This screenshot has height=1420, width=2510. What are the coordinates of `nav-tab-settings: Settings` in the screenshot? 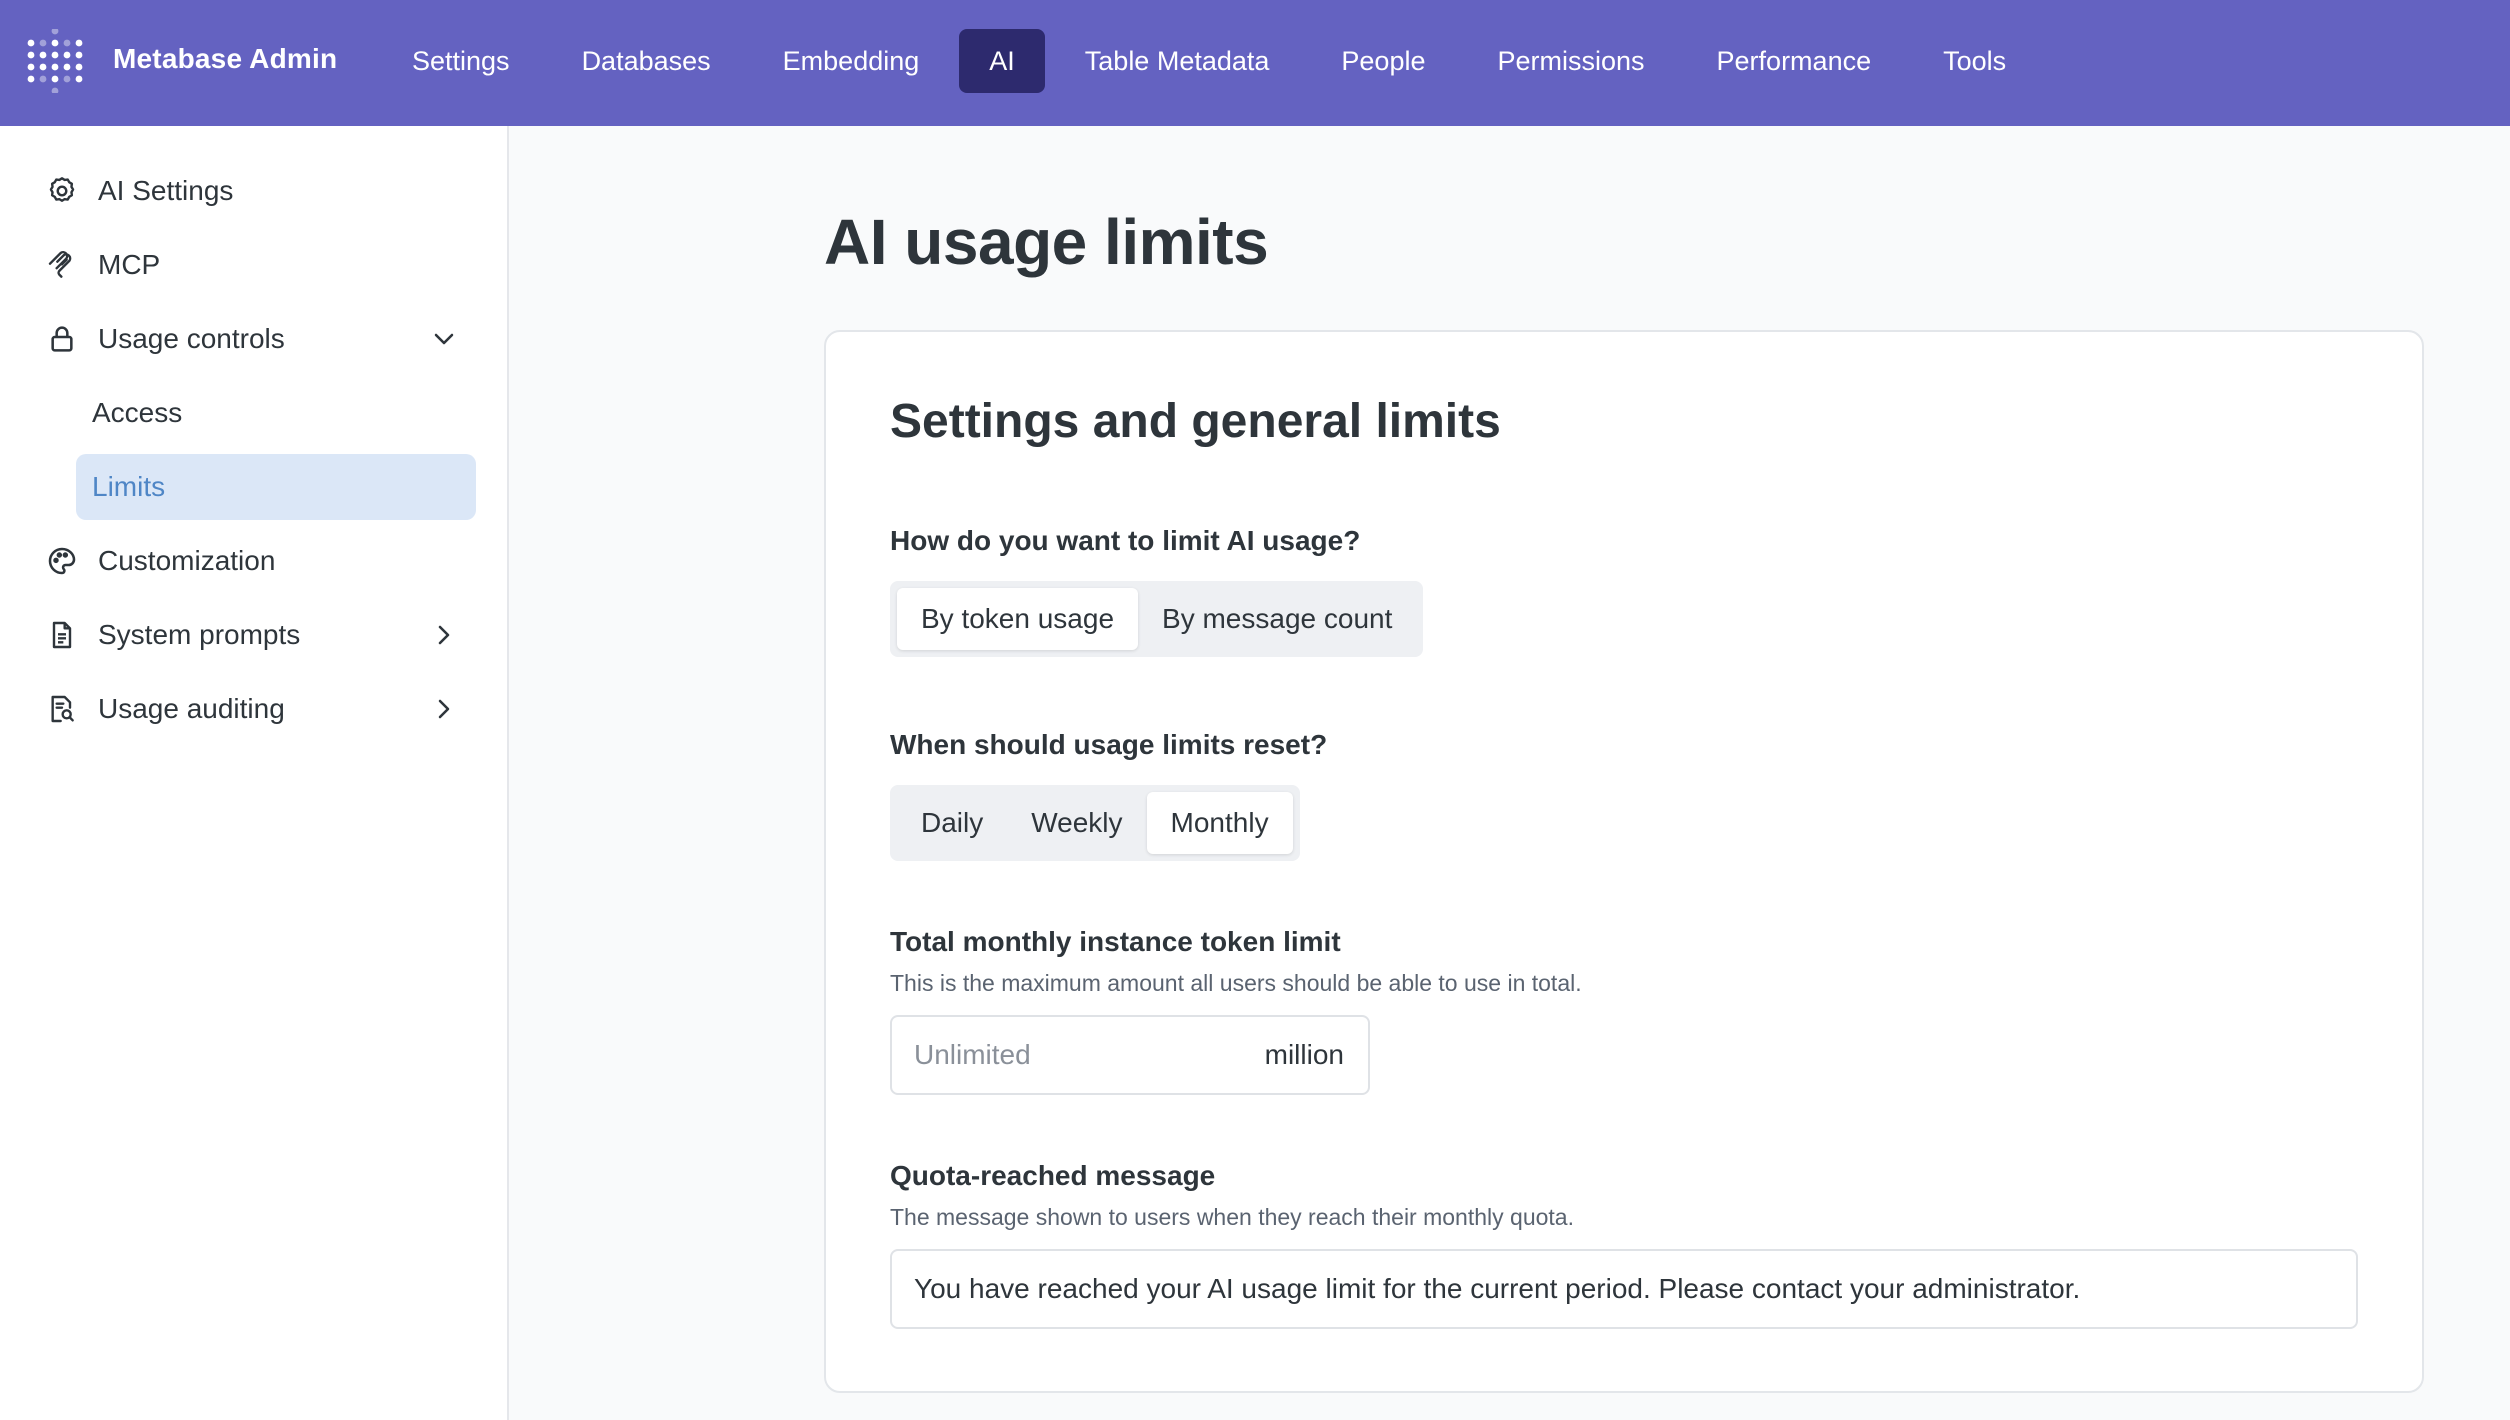 It's located at (461, 61).